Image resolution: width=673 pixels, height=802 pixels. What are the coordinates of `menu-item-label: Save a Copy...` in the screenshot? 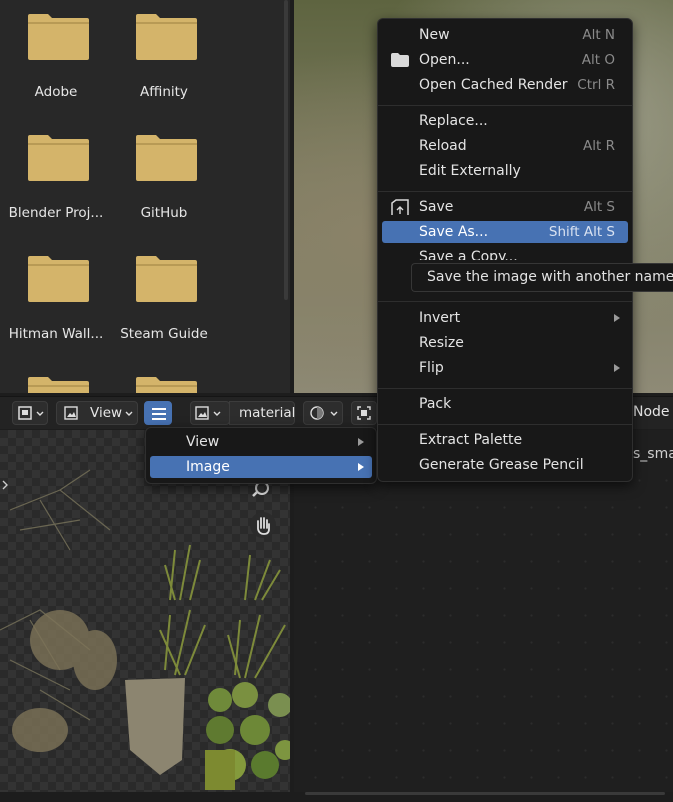 It's located at (468, 254).